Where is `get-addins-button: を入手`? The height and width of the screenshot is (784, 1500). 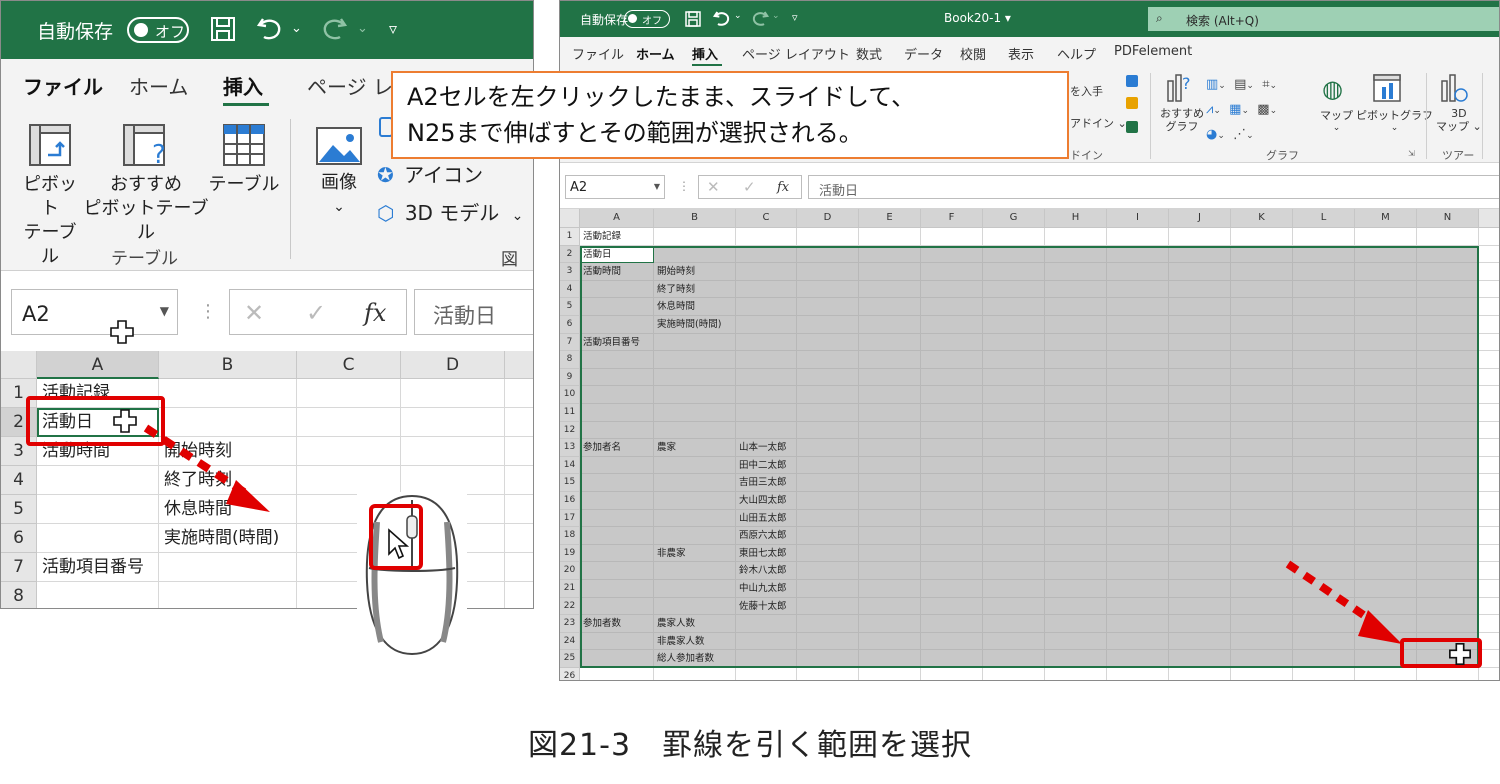
get-addins-button: を入手 is located at coordinates (1086, 91).